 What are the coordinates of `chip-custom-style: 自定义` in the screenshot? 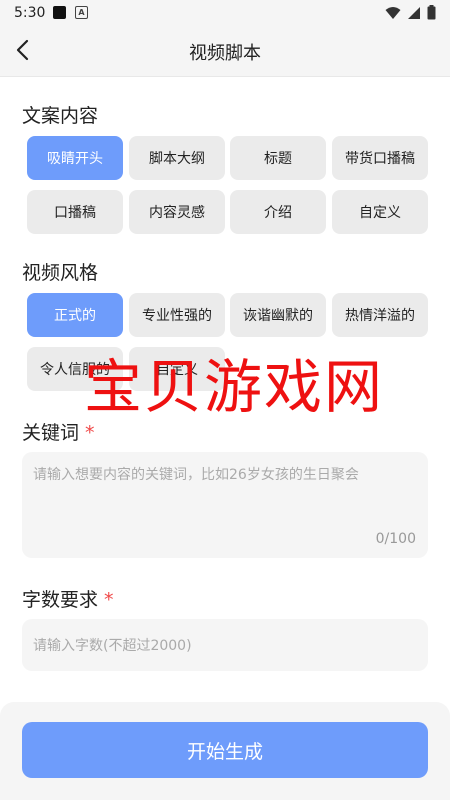 It's located at (177, 369).